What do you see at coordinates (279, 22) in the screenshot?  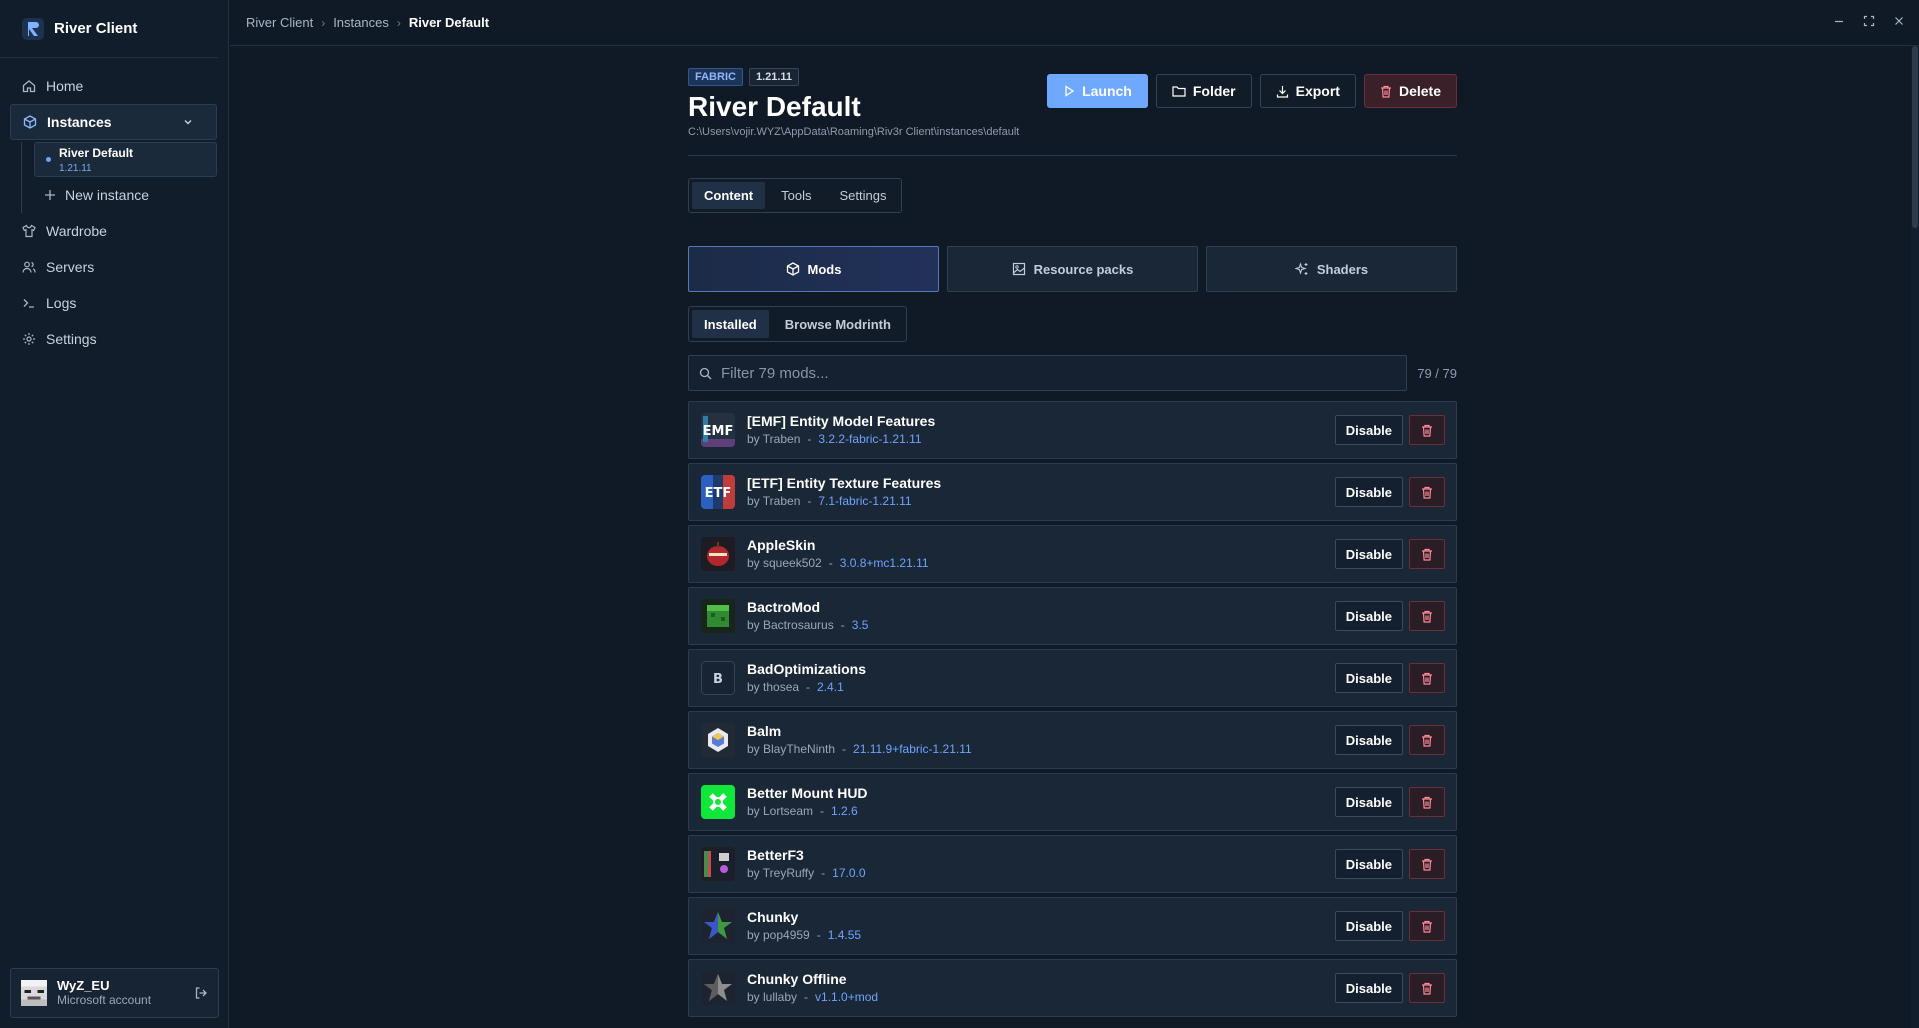 I see `breadcrumb-root: River Client` at bounding box center [279, 22].